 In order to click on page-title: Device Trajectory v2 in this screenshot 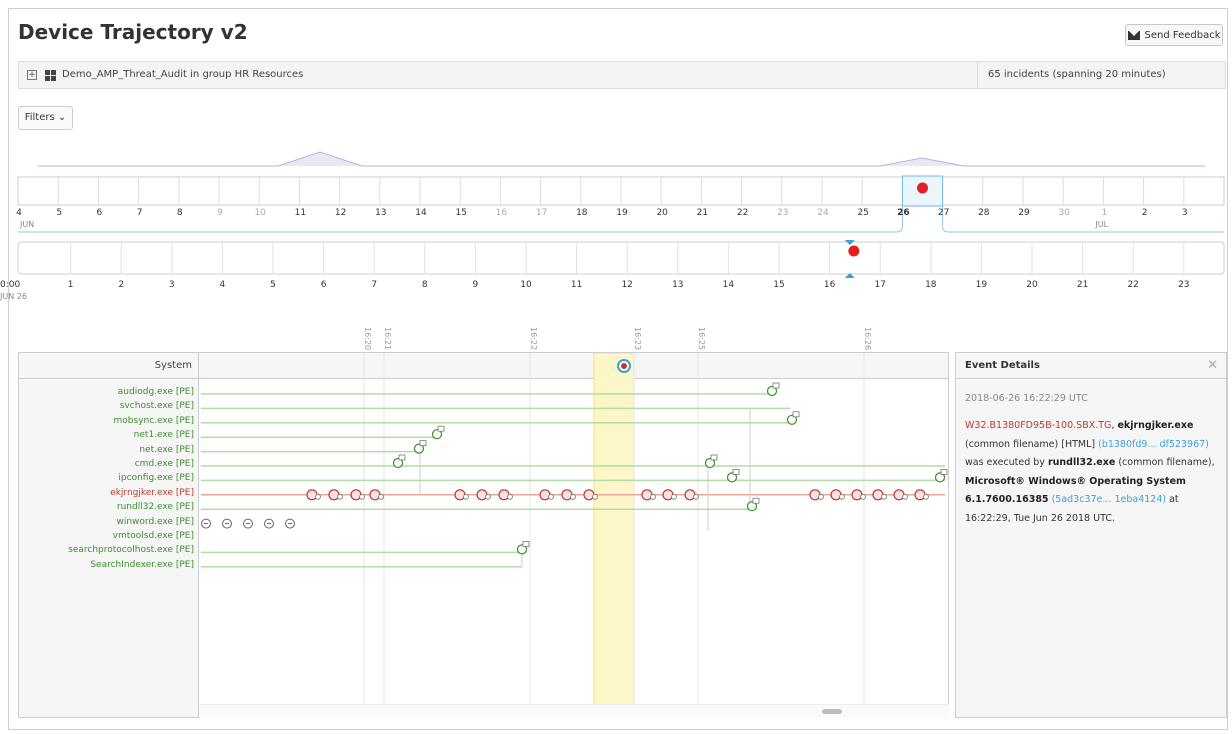, I will do `click(133, 32)`.